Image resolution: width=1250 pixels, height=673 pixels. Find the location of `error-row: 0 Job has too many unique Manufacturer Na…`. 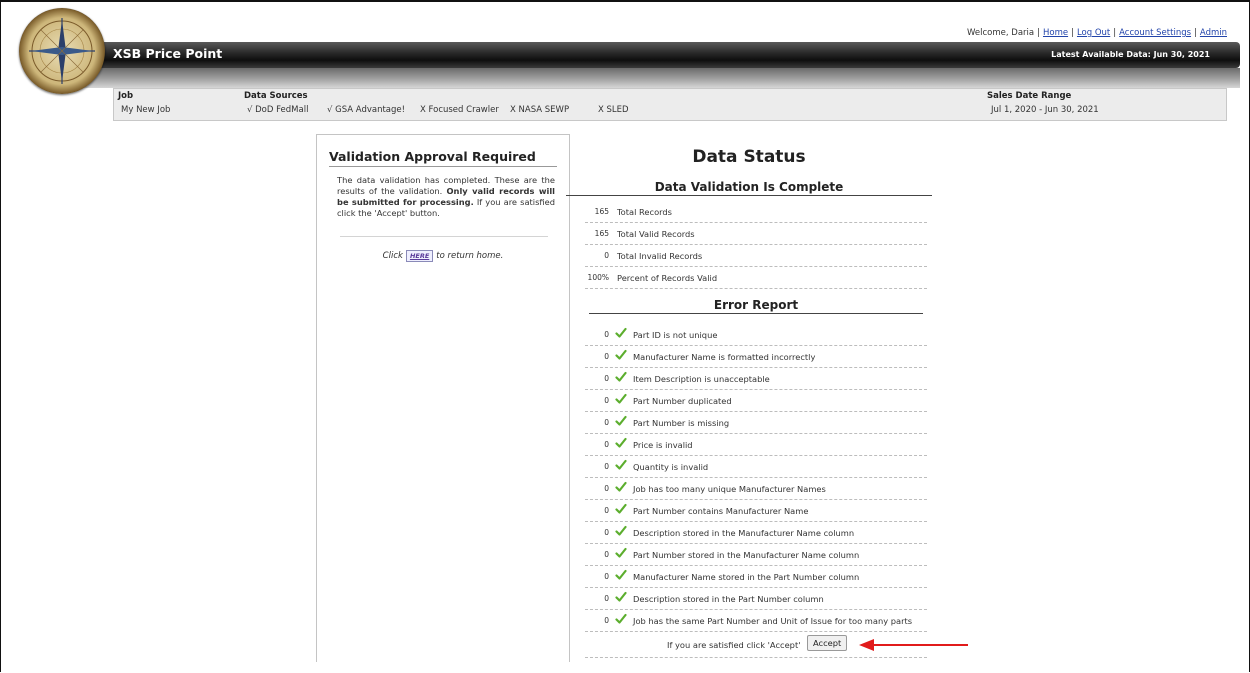

error-row: 0 Job has too many unique Manufacturer Na… is located at coordinates (756, 489).